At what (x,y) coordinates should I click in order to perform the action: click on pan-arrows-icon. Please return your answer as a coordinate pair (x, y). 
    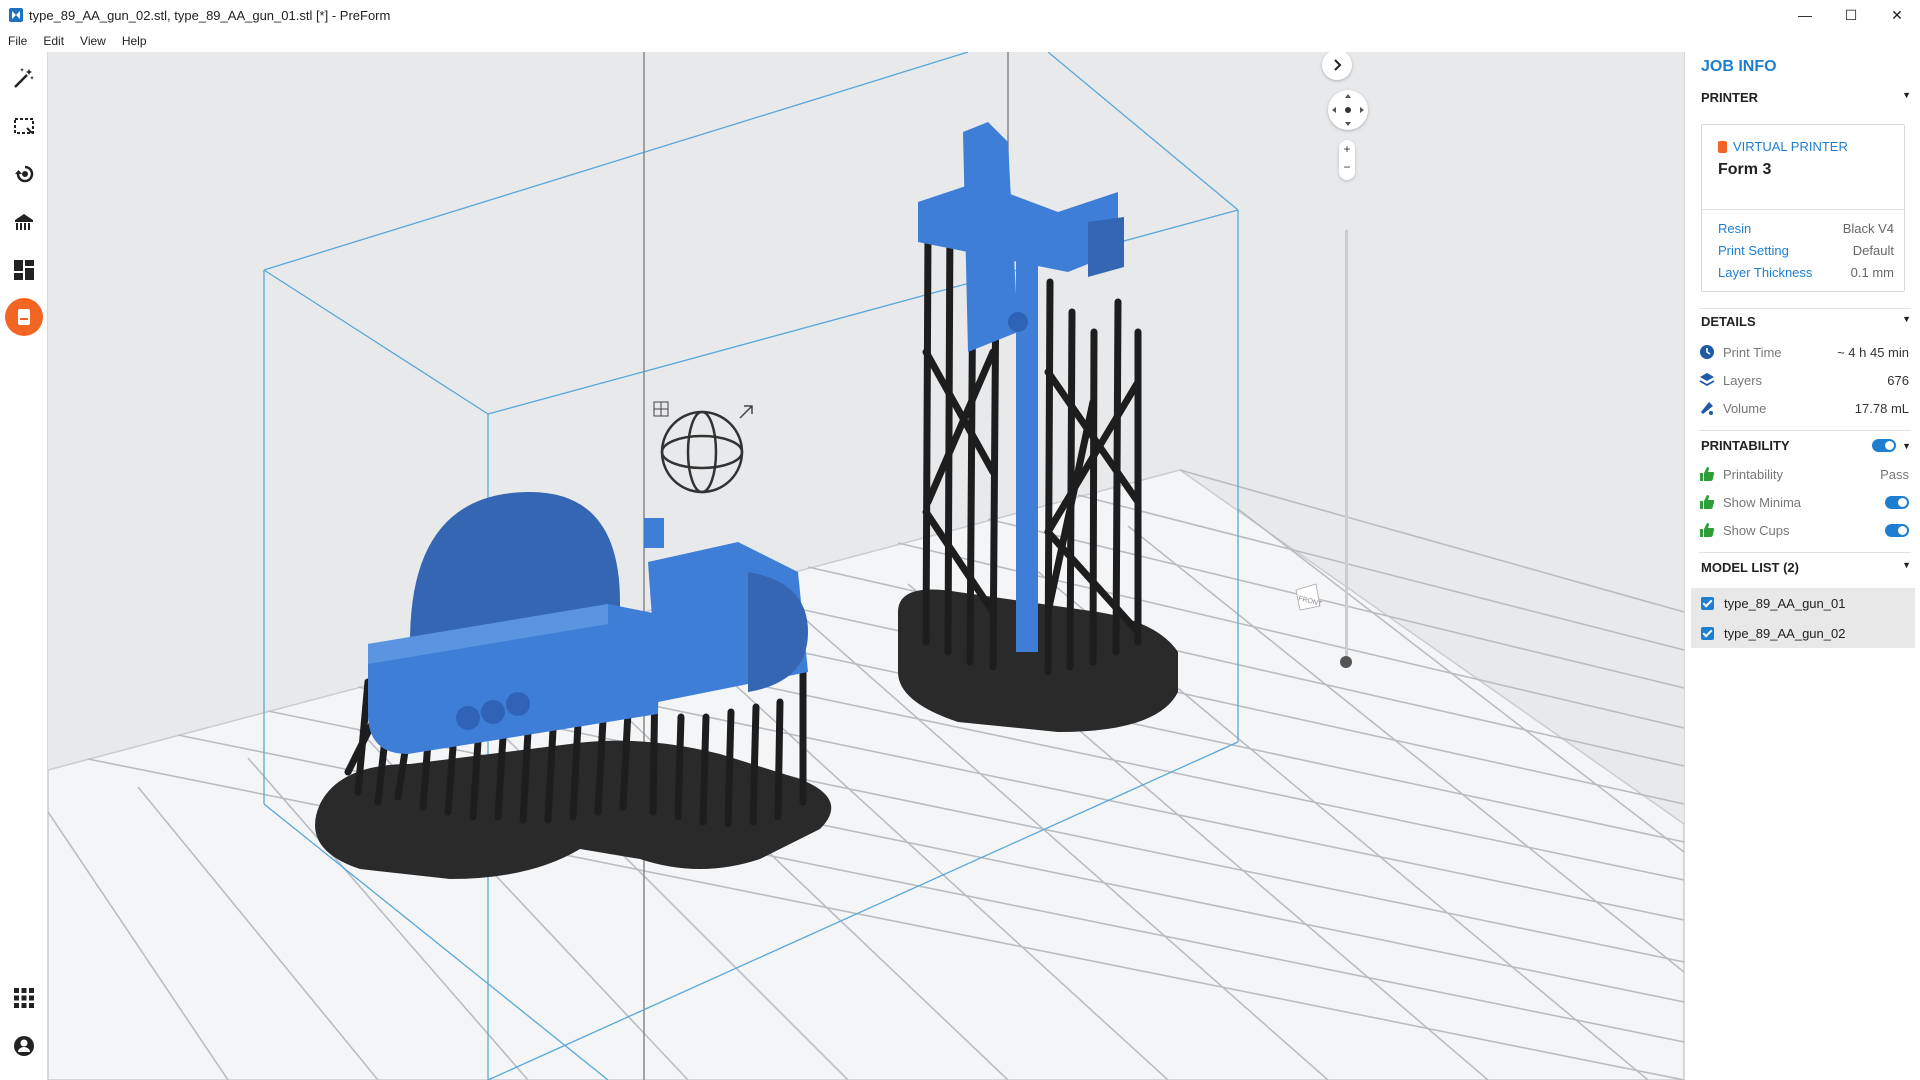
    Looking at the image, I should click on (1348, 110).